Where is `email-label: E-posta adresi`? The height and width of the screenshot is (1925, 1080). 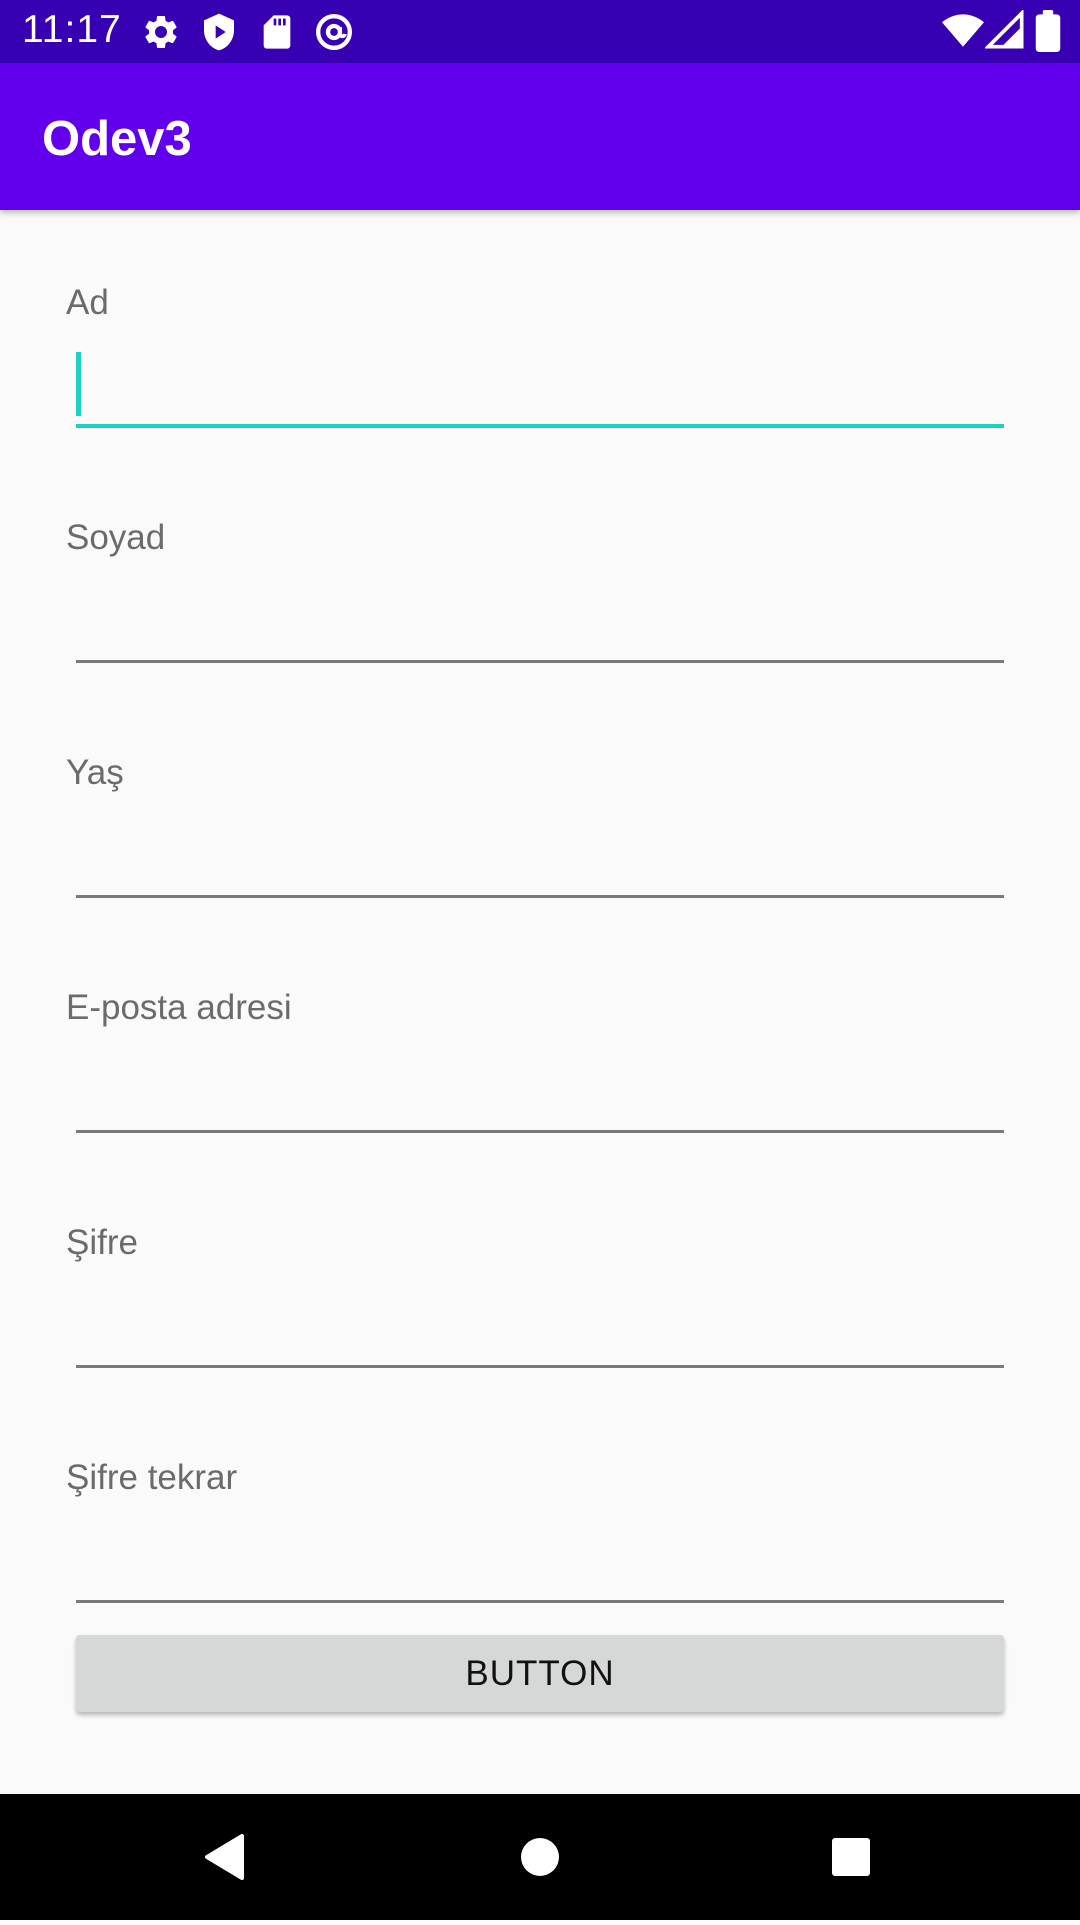
email-label: E-posta adresi is located at coordinates (179, 1007).